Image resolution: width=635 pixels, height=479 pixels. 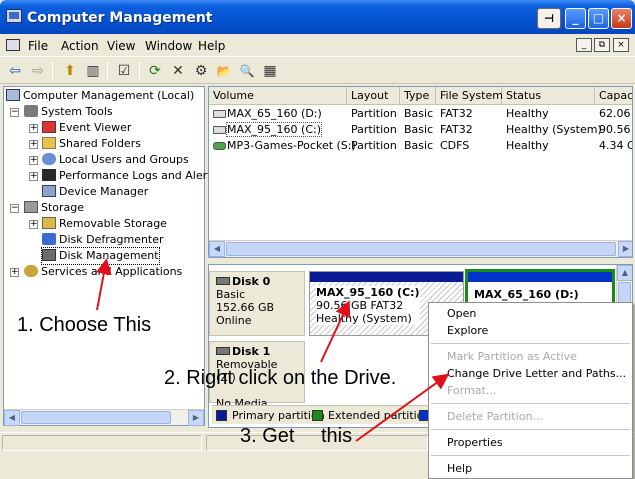 I want to click on column-file-system: File System, so click(x=469, y=96).